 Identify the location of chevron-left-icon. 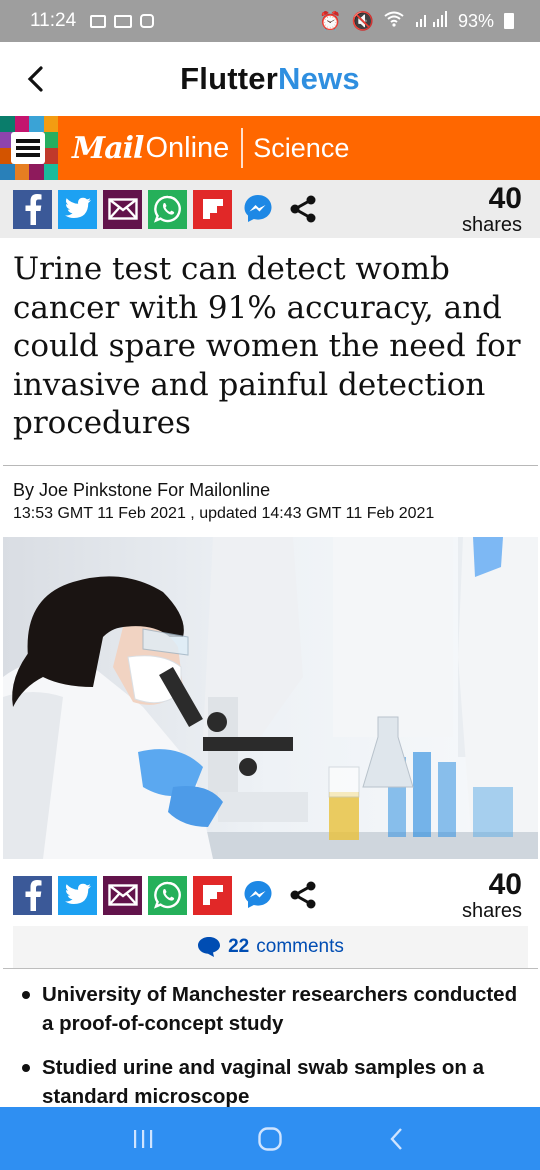
(35, 79).